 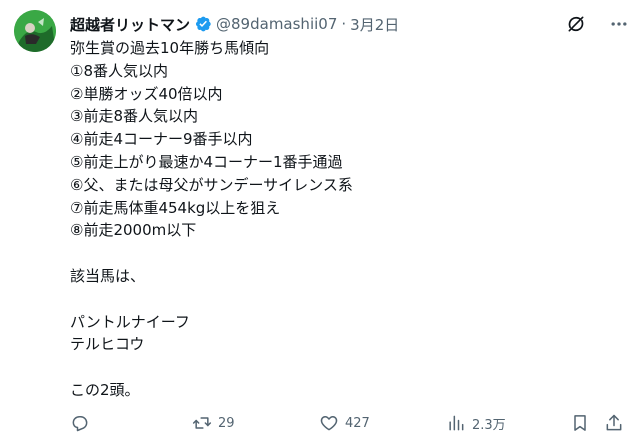 What do you see at coordinates (203, 24) in the screenshot?
I see `verified-badge-icon` at bounding box center [203, 24].